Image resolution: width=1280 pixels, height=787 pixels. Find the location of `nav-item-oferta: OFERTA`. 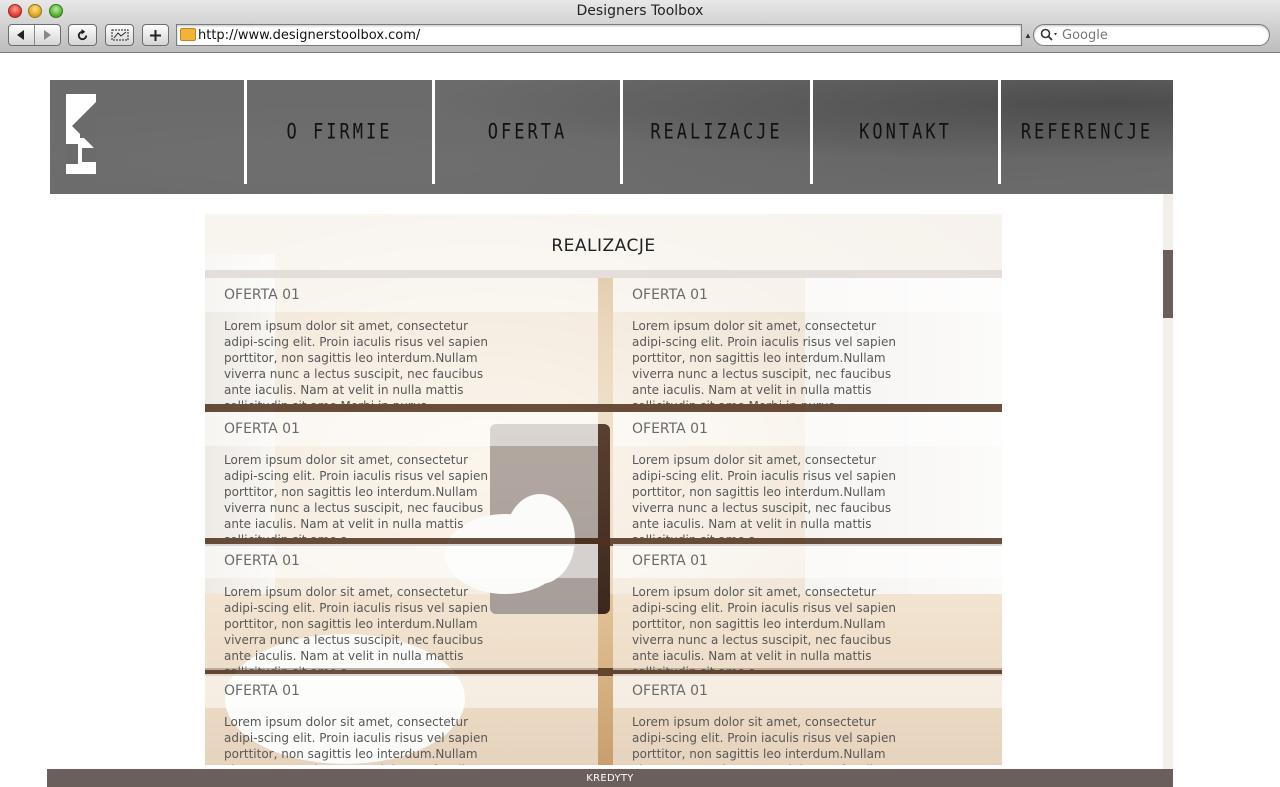

nav-item-oferta: OFERTA is located at coordinates (526, 132).